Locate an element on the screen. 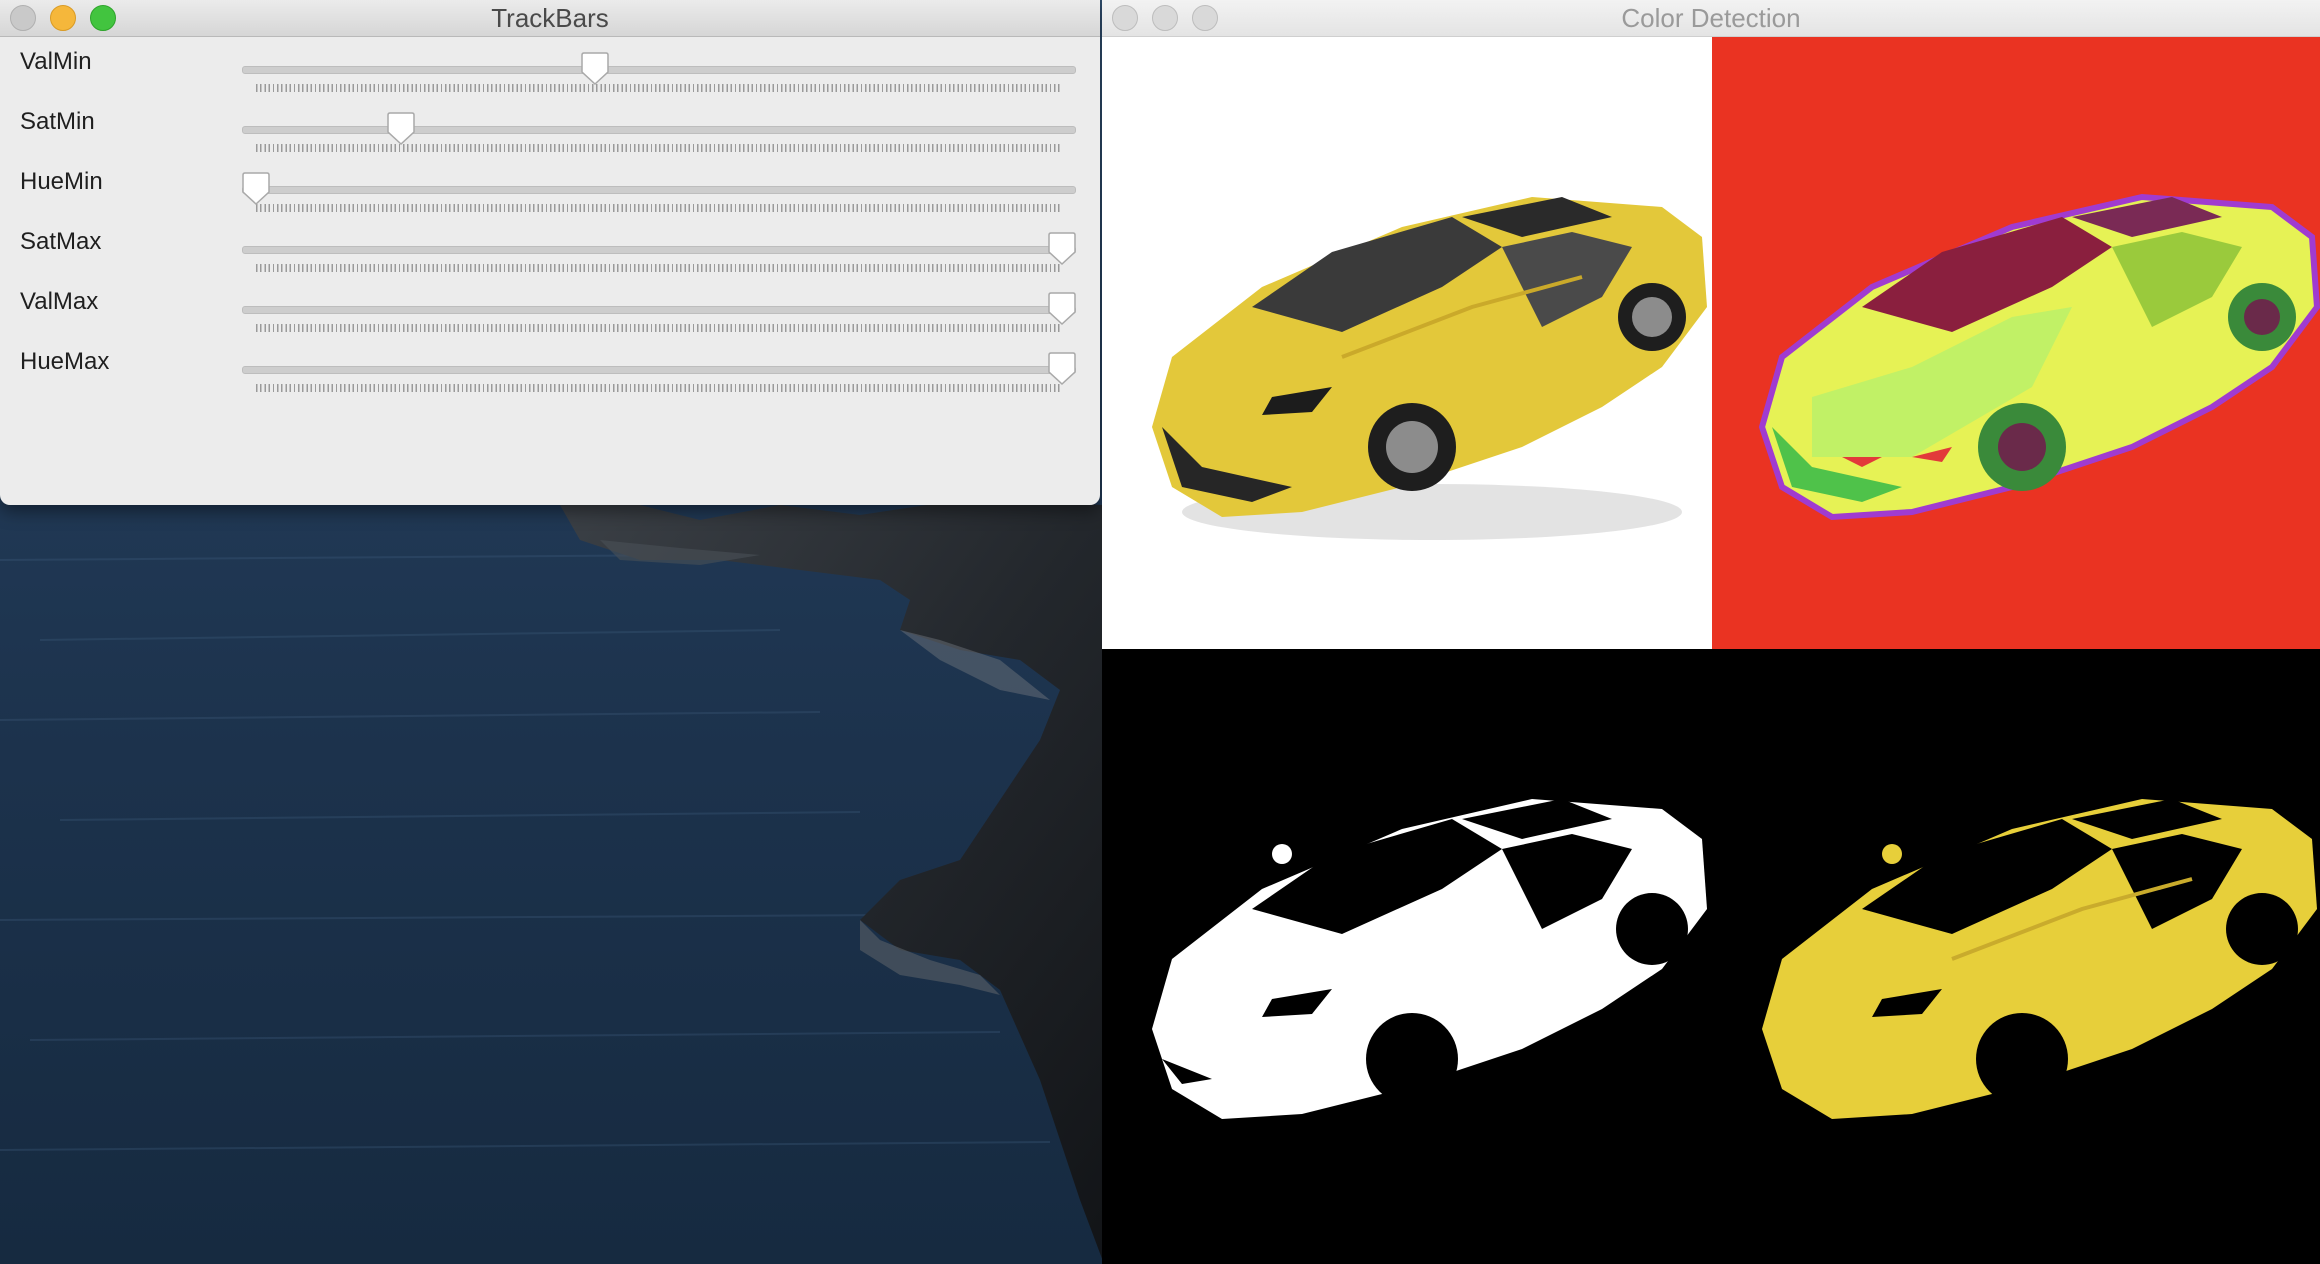  car-original is located at coordinates (1429, 368).